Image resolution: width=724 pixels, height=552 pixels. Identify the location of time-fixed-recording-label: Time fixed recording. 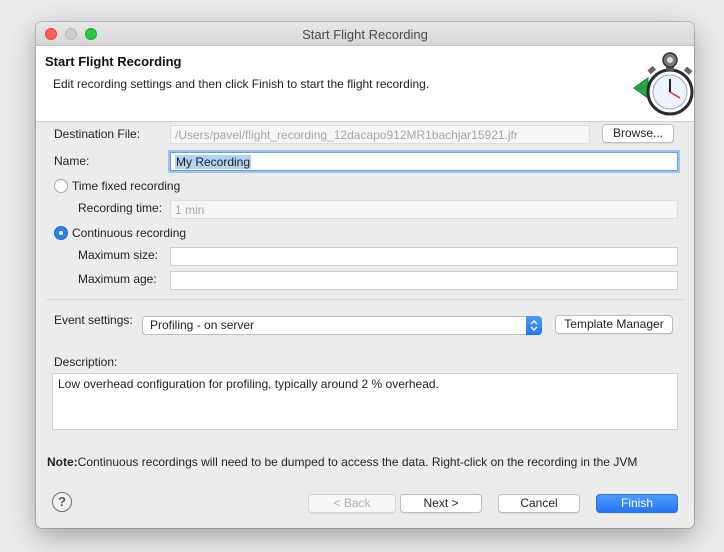
(126, 186).